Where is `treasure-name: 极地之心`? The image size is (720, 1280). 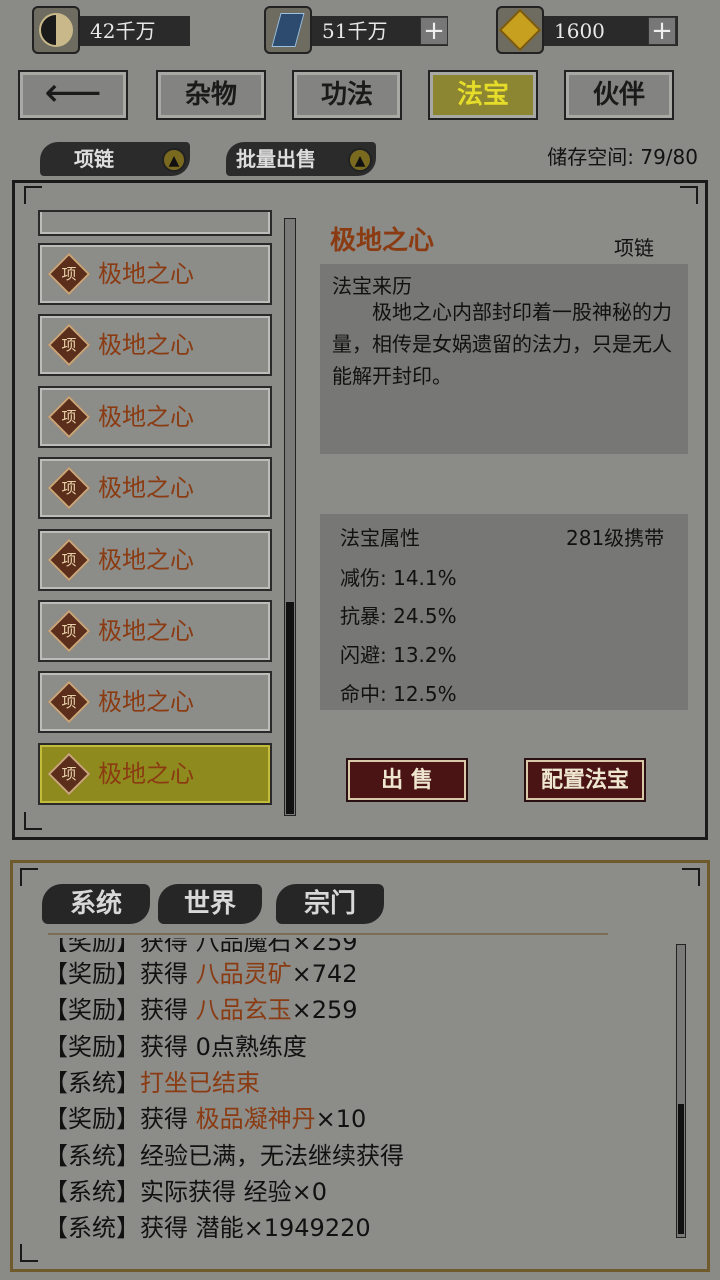
treasure-name: 极地之心 is located at coordinates (382, 241).